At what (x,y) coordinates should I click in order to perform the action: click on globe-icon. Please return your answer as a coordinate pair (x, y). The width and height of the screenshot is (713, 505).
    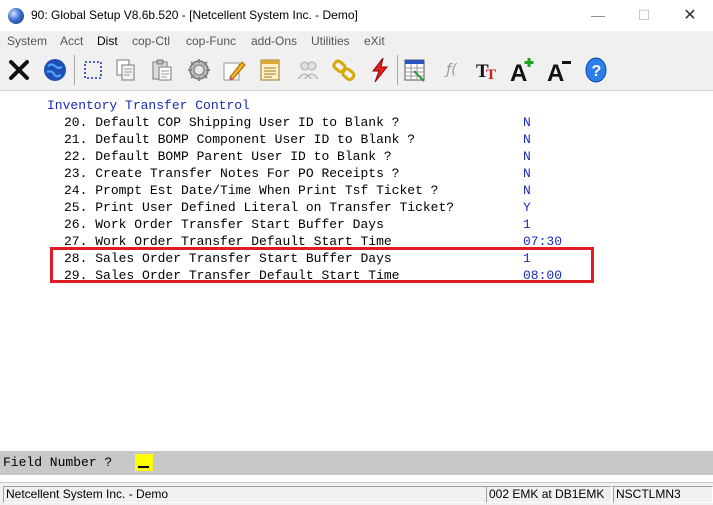
    Looking at the image, I should click on (54, 69).